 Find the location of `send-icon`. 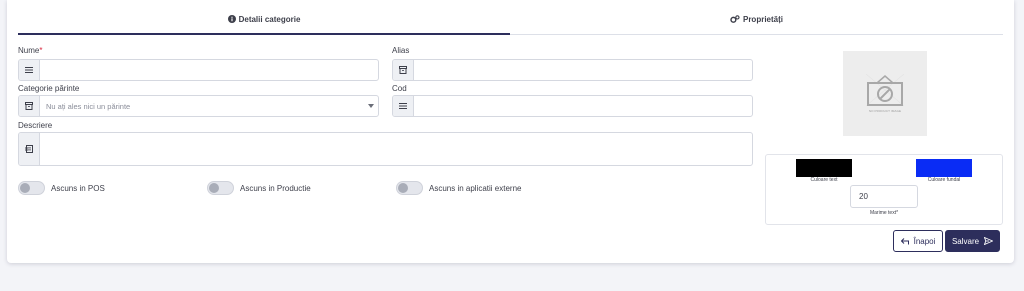

send-icon is located at coordinates (989, 241).